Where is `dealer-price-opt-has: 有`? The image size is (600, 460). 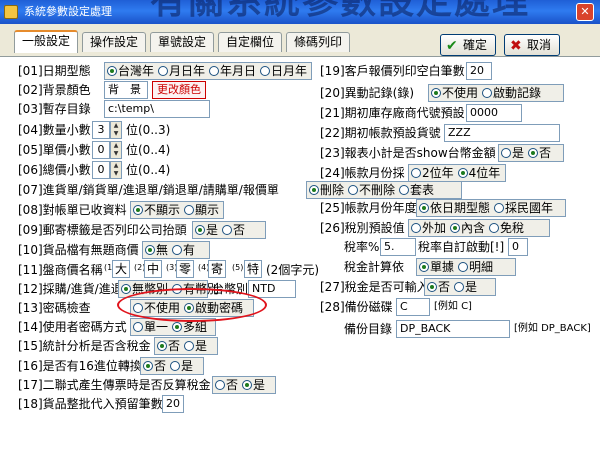
dealer-price-opt-has: 有 is located at coordinates (183, 250).